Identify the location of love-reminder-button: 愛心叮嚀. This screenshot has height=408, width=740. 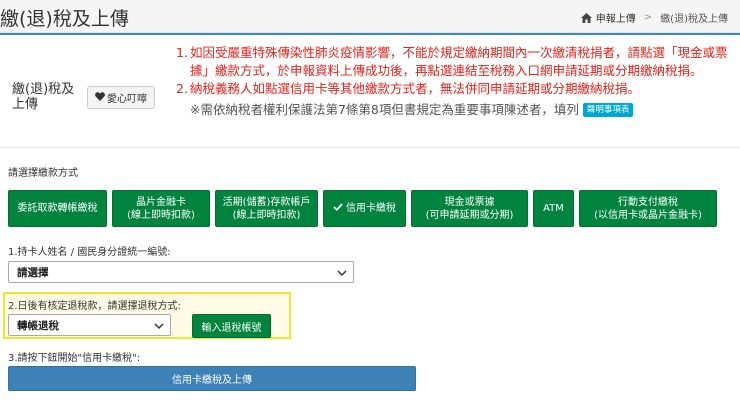
(121, 97).